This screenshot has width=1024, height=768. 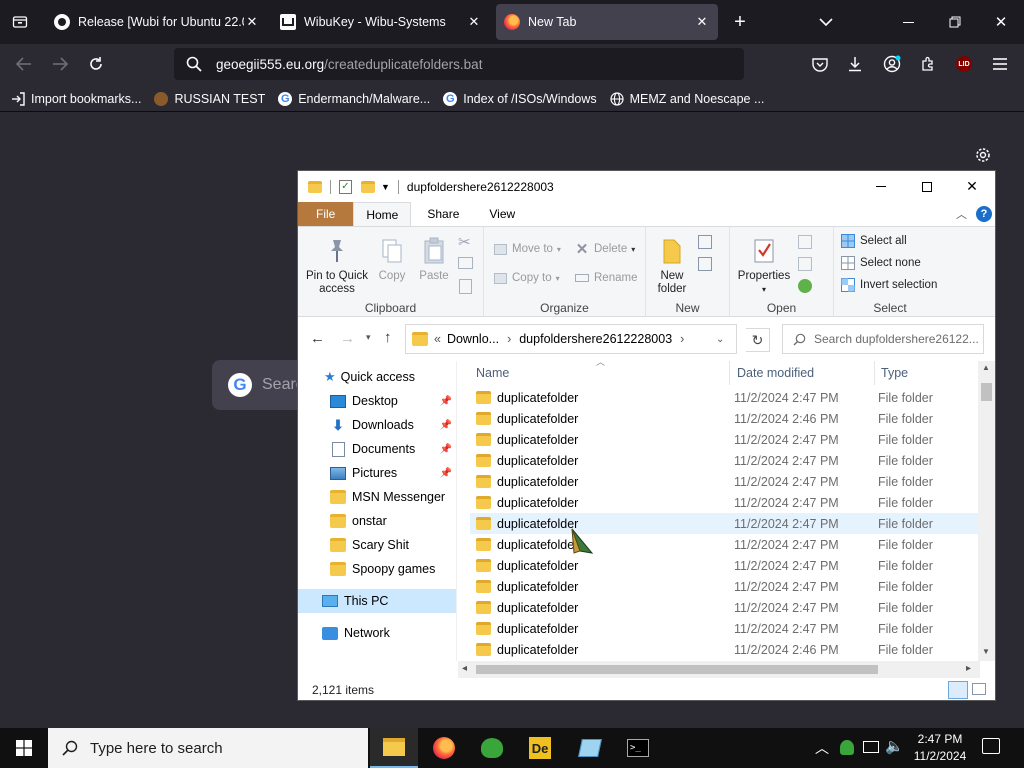 I want to click on downloads-icon, so click(x=855, y=64).